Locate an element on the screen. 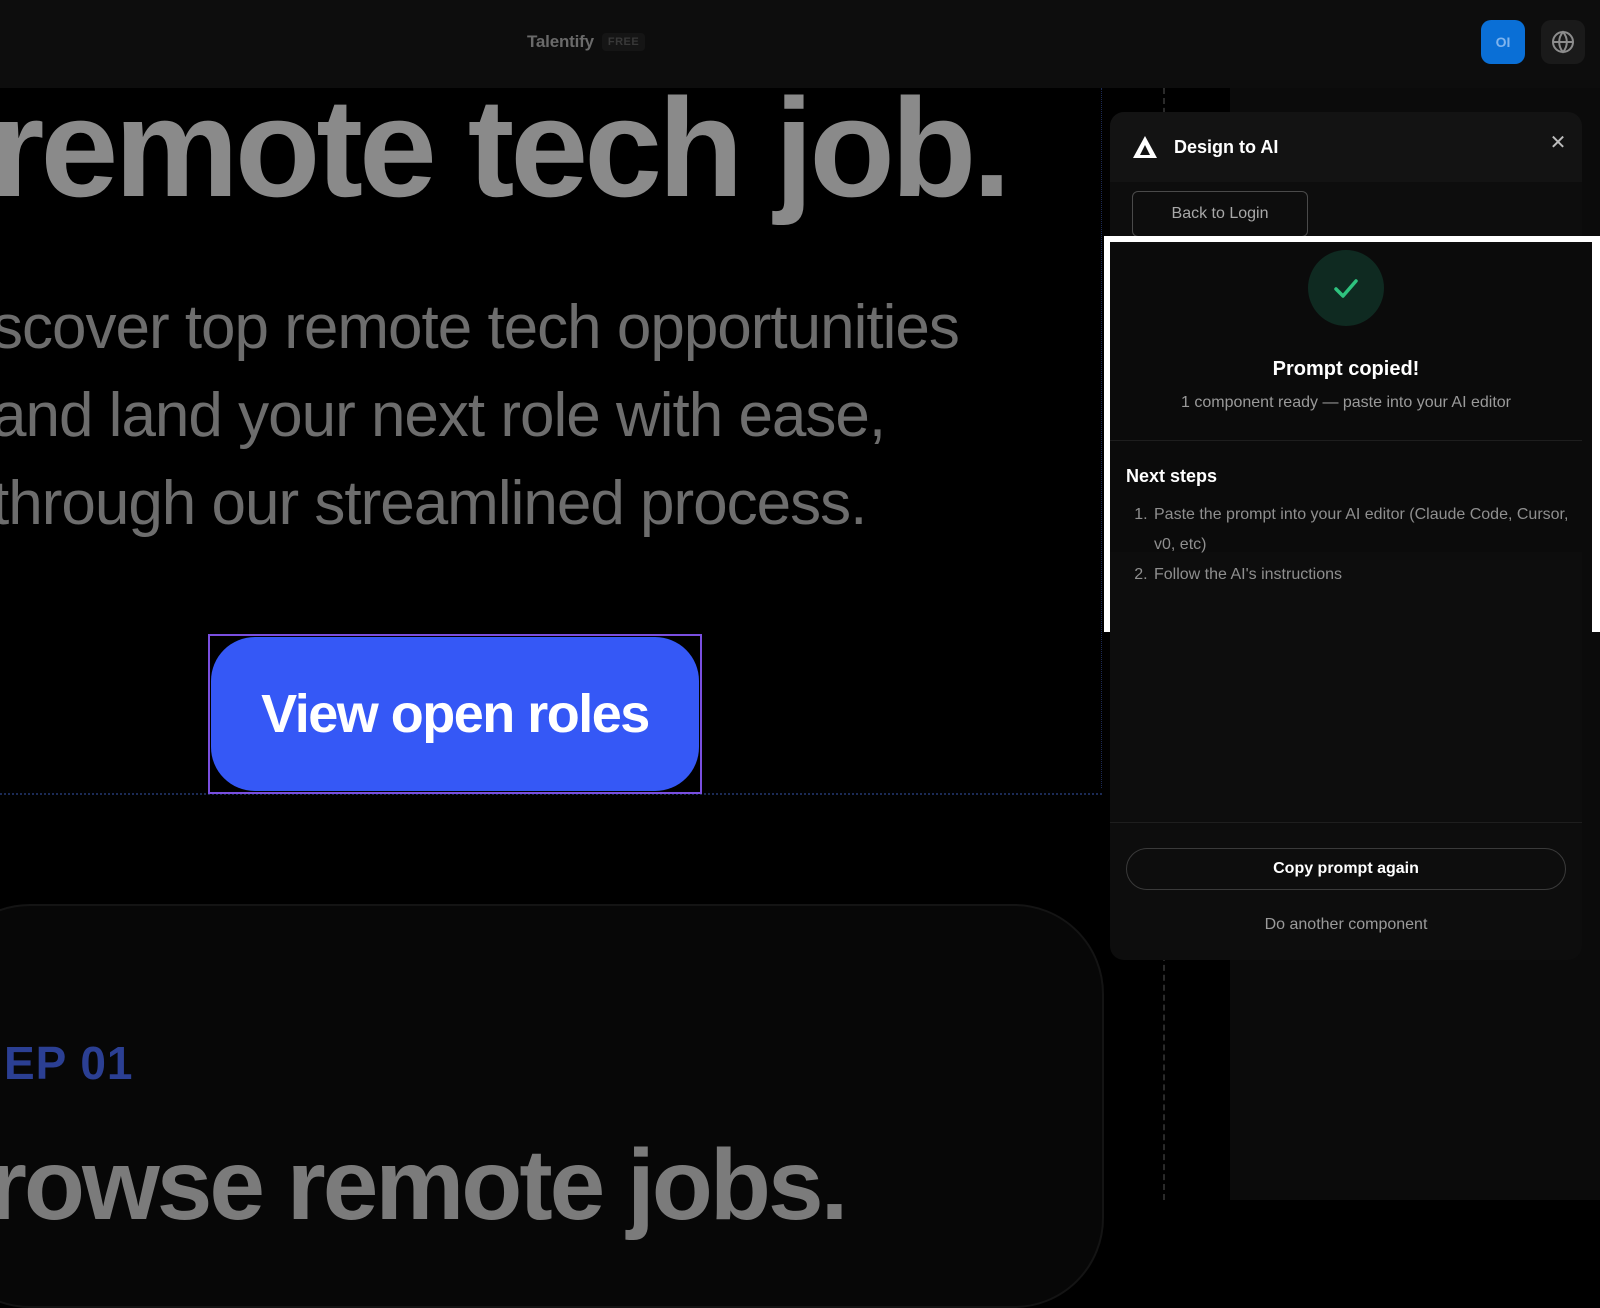 The height and width of the screenshot is (1308, 1600). checkmark-icon is located at coordinates (1346, 288).